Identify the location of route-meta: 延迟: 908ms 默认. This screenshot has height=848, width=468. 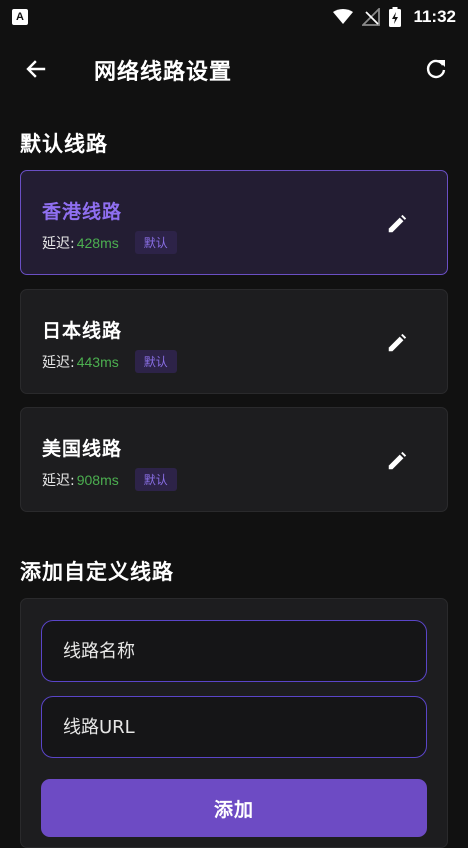
(109, 479).